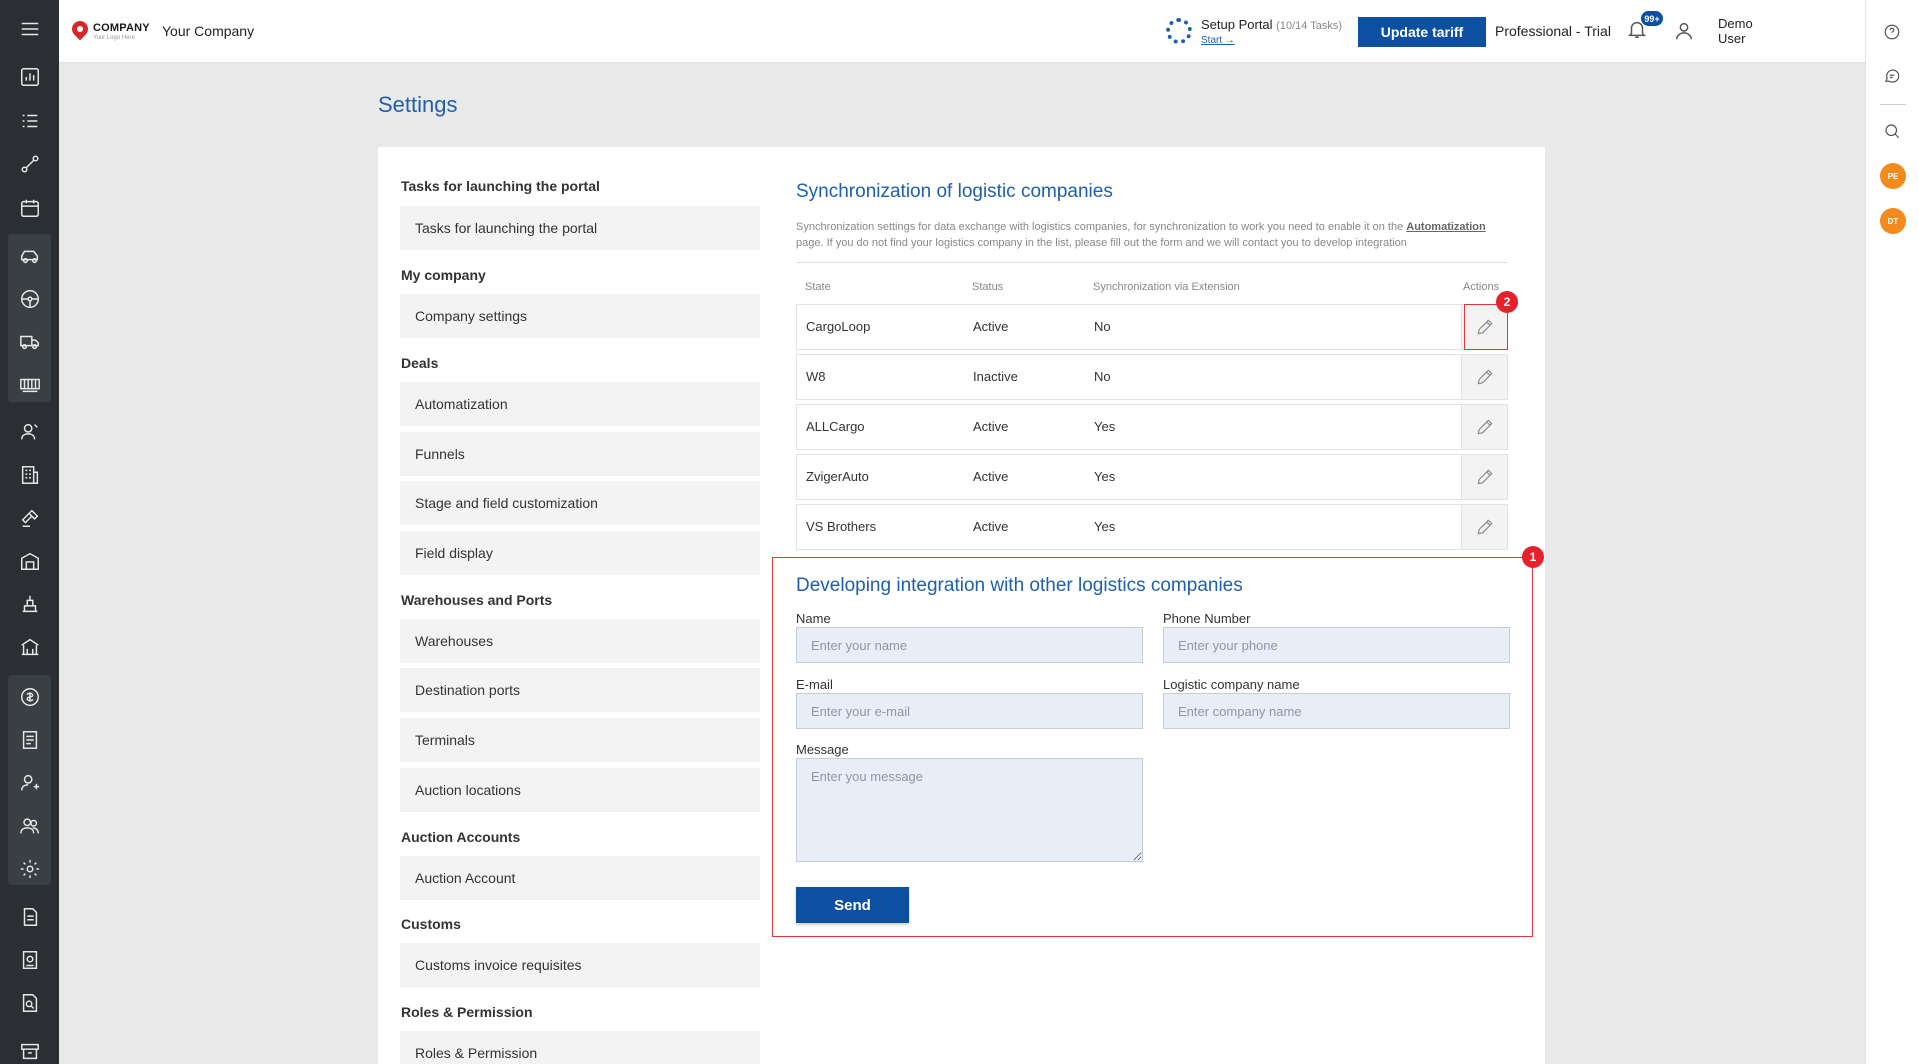  I want to click on col-header-extension: Synchronization via Extension, so click(1166, 287).